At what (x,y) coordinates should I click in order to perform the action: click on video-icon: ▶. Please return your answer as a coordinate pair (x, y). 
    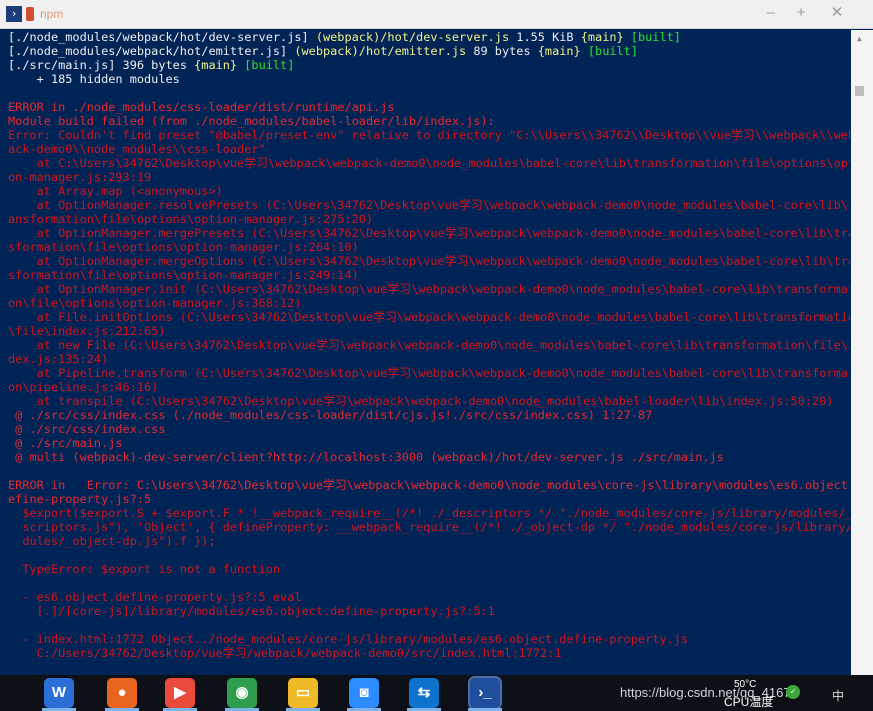
    Looking at the image, I should click on (180, 693).